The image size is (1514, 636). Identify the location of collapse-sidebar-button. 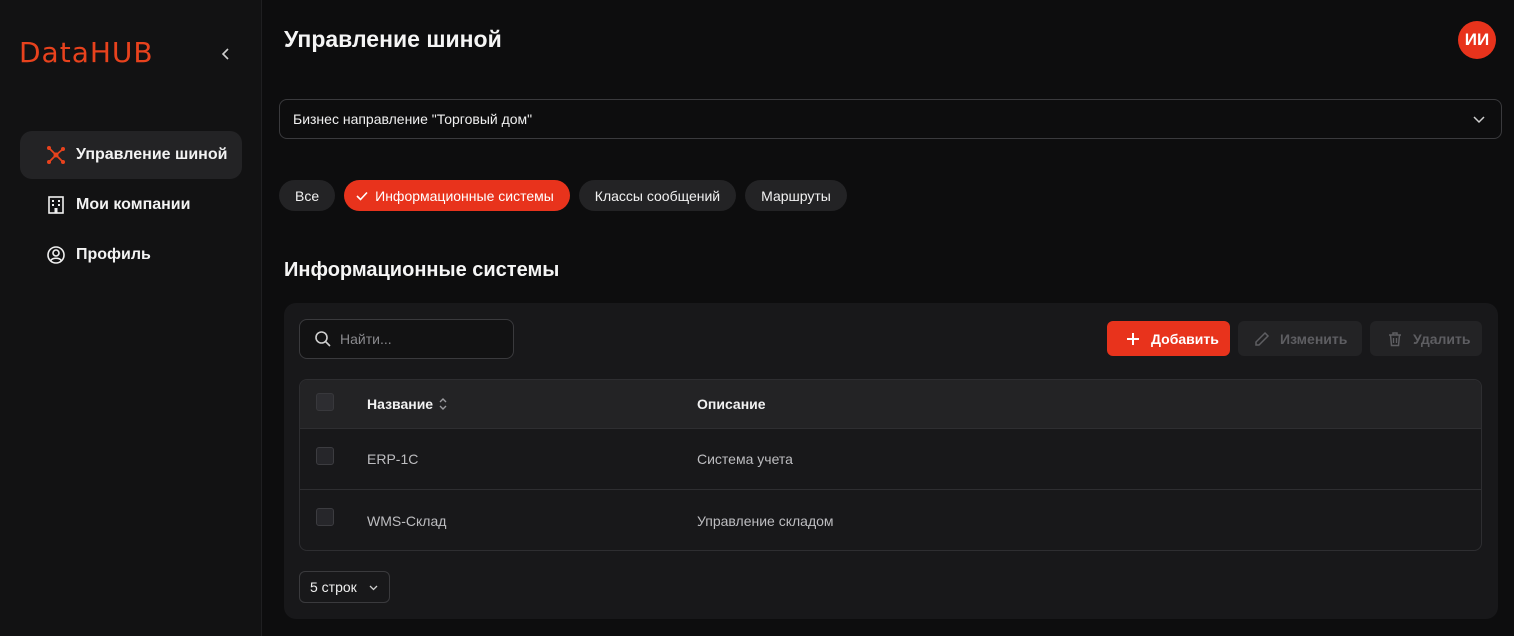
(226, 54).